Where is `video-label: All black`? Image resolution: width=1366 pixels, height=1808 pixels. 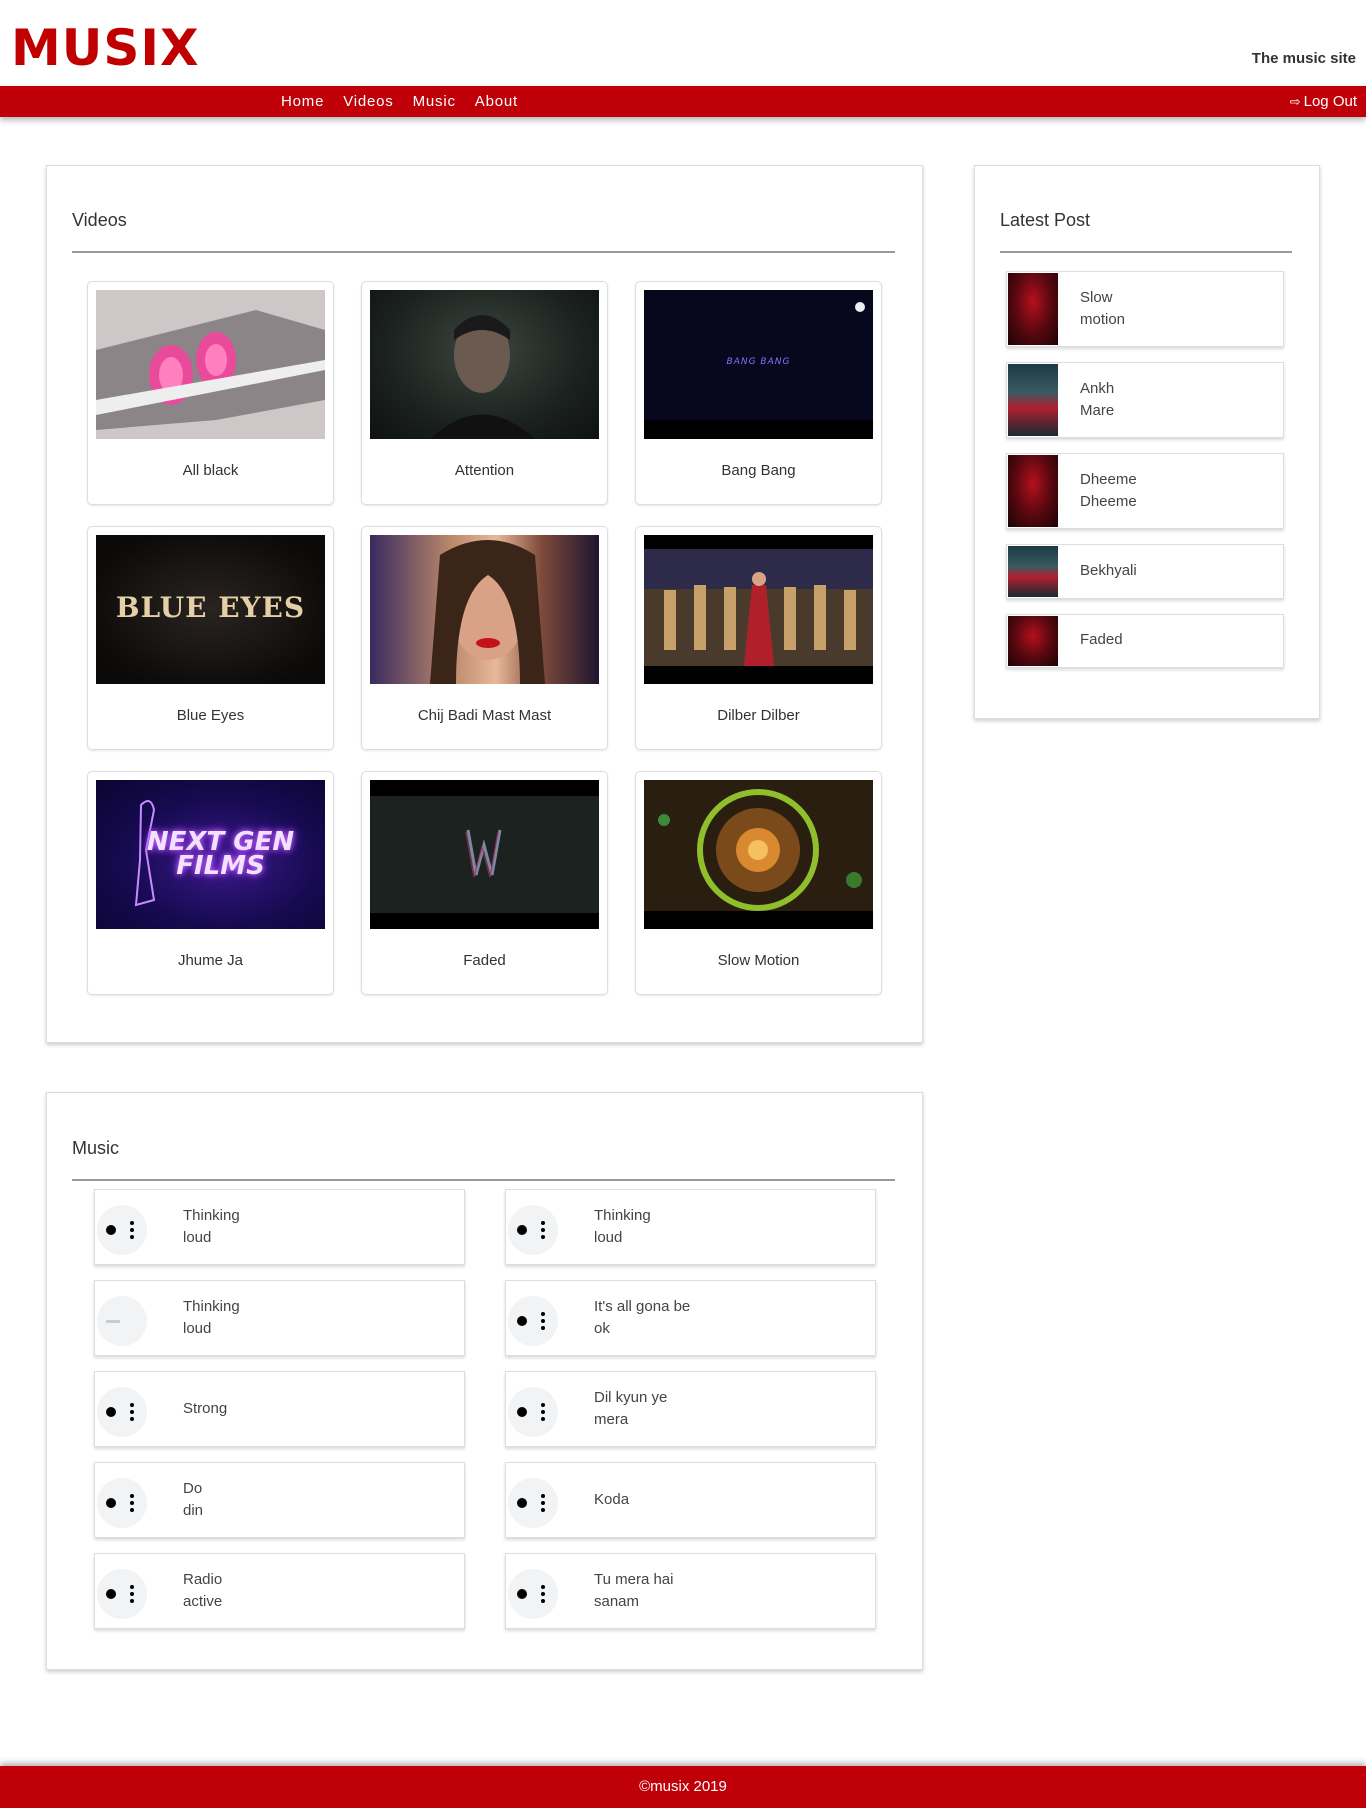 video-label: All black is located at coordinates (210, 470).